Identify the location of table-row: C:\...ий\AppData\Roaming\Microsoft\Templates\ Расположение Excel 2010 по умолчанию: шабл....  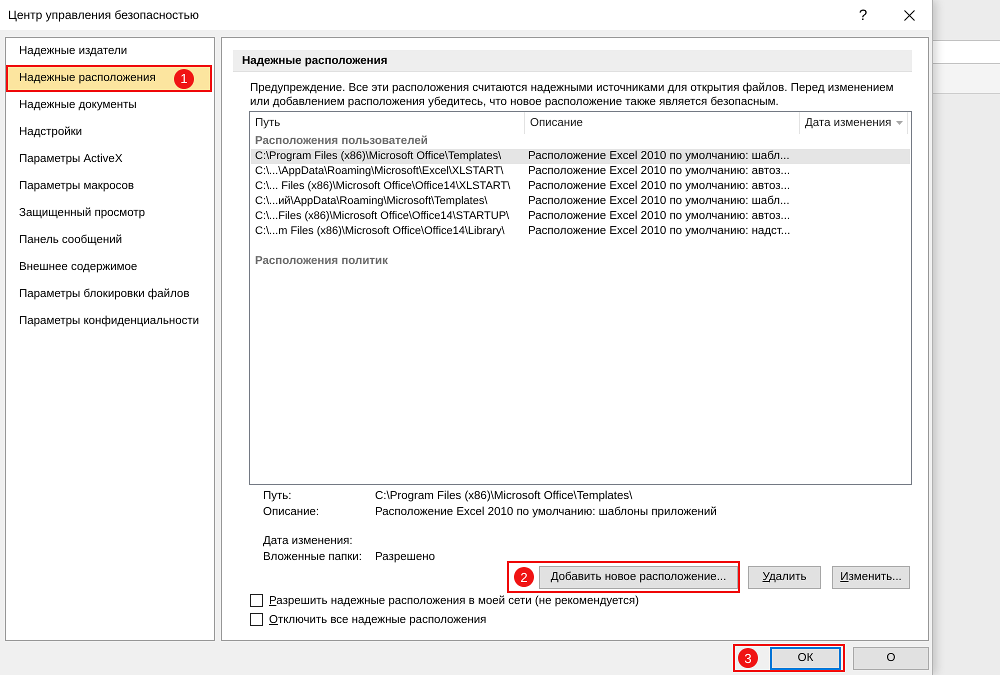
(580, 201).